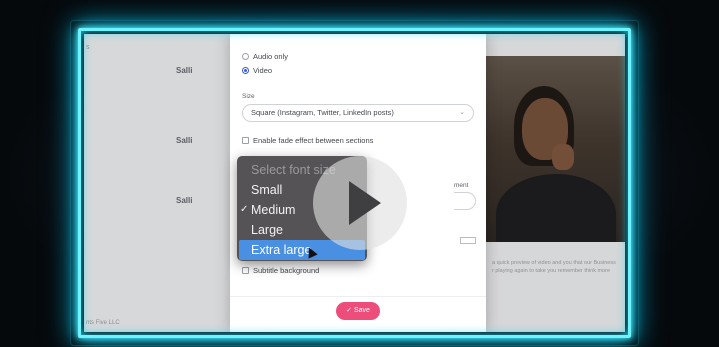 This screenshot has height=347, width=719. I want to click on menu-item-label: Small, so click(267, 190).